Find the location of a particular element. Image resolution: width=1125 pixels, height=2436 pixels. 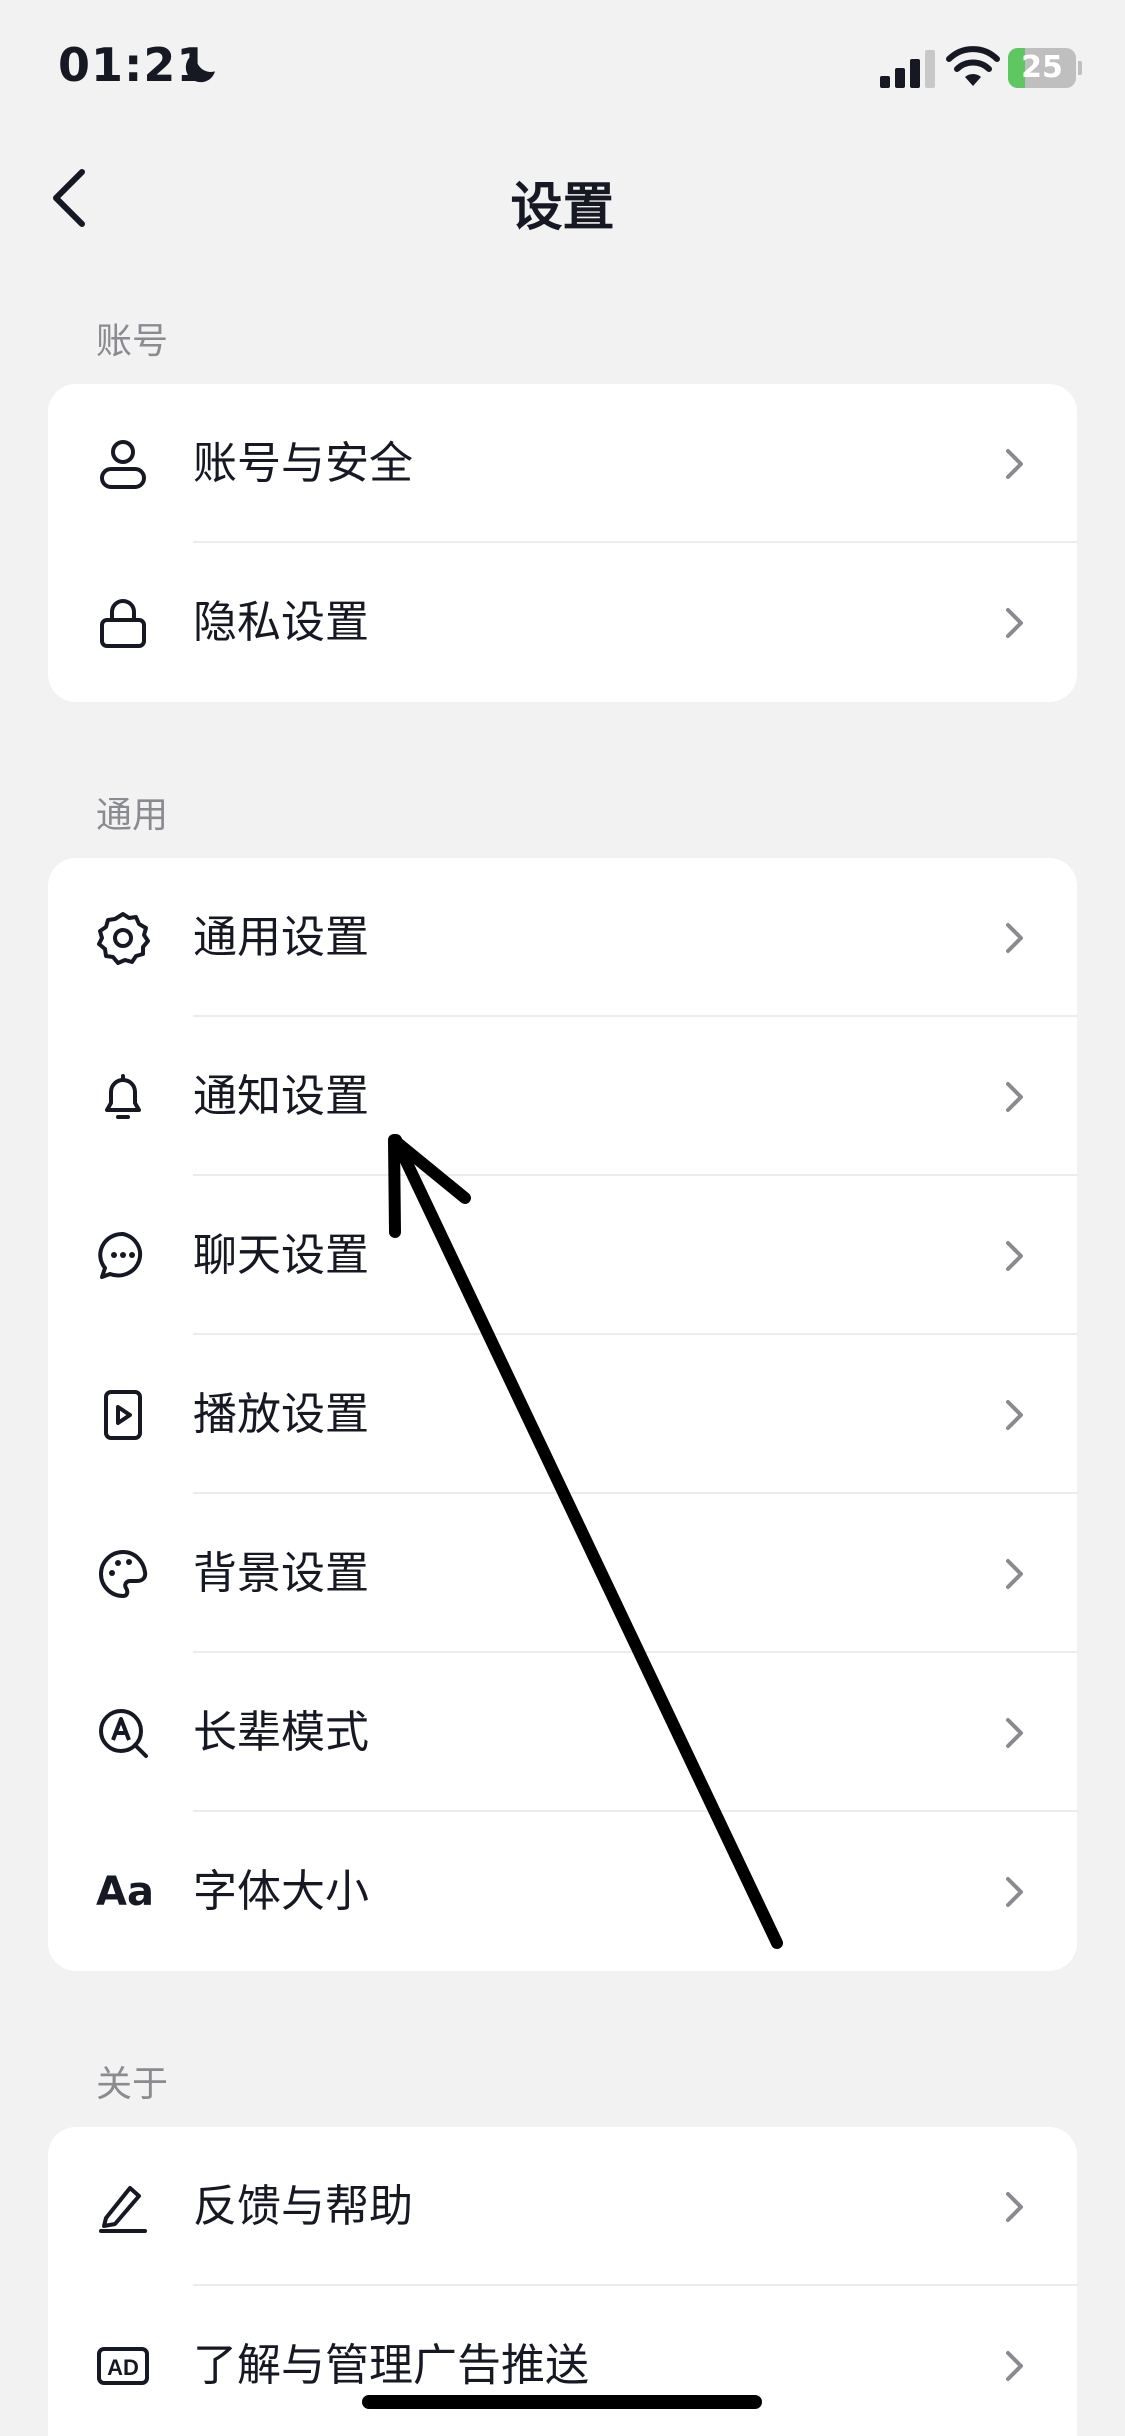

row-label: 账号与安全 is located at coordinates (303, 463).